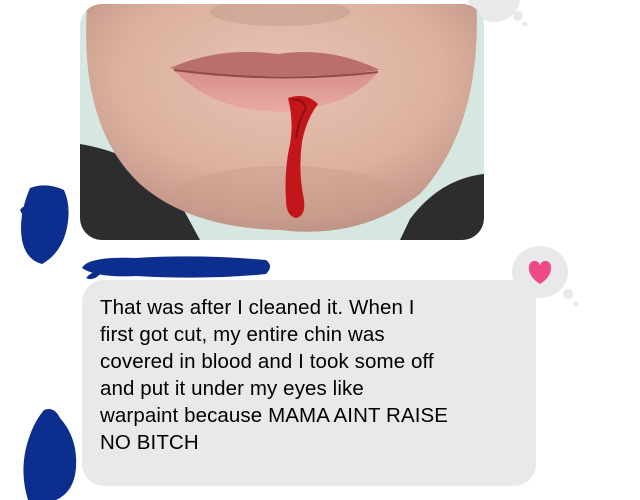 The image size is (640, 500). Describe the element at coordinates (176, 268) in the screenshot. I see `redacted-sender-name` at that location.